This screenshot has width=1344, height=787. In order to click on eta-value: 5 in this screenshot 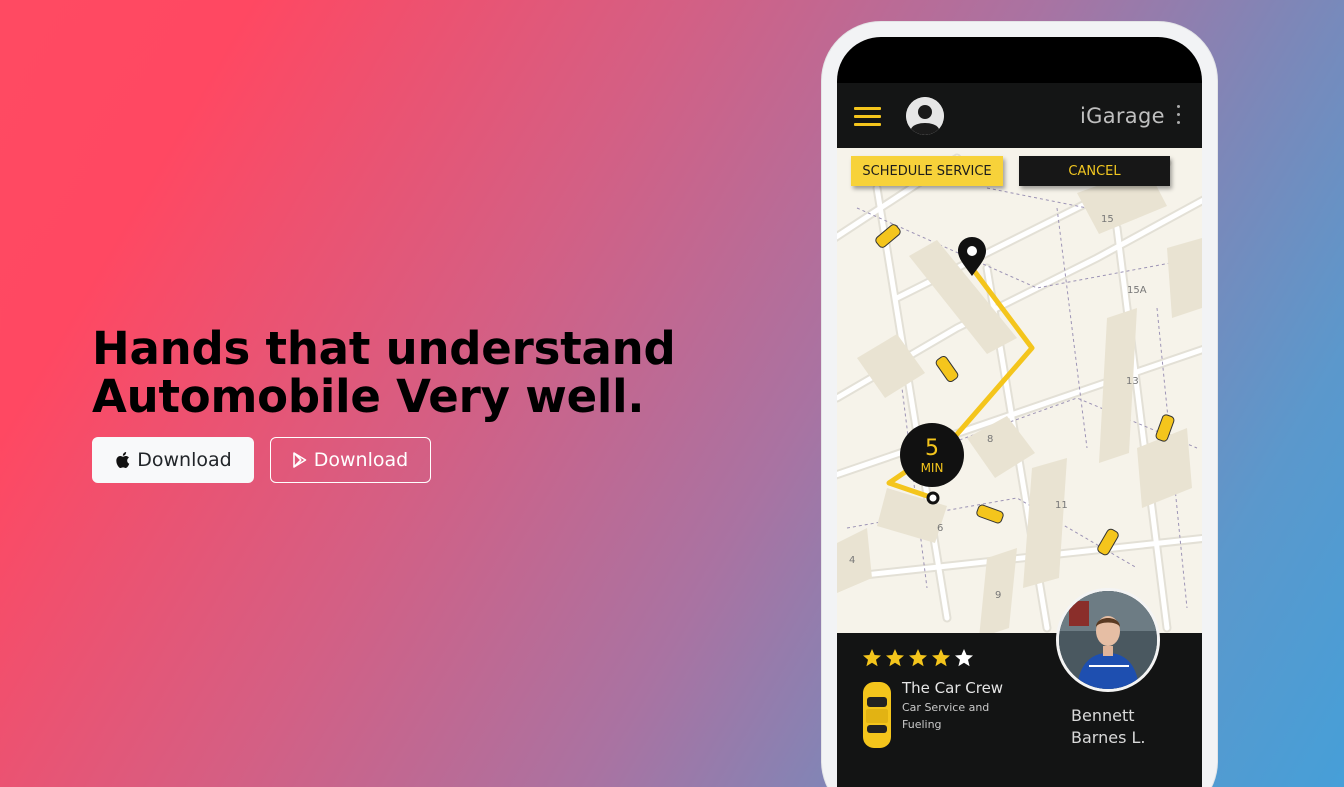, I will do `click(932, 448)`.